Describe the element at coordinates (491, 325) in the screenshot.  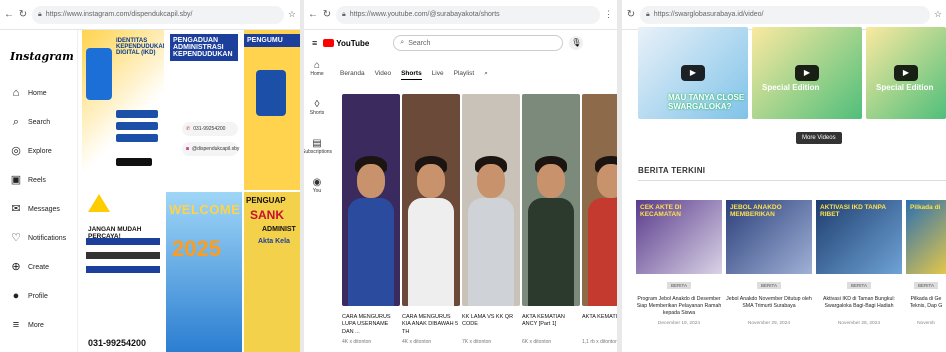
I see `short-title: KK LAMA VS KK QR CODE` at that location.